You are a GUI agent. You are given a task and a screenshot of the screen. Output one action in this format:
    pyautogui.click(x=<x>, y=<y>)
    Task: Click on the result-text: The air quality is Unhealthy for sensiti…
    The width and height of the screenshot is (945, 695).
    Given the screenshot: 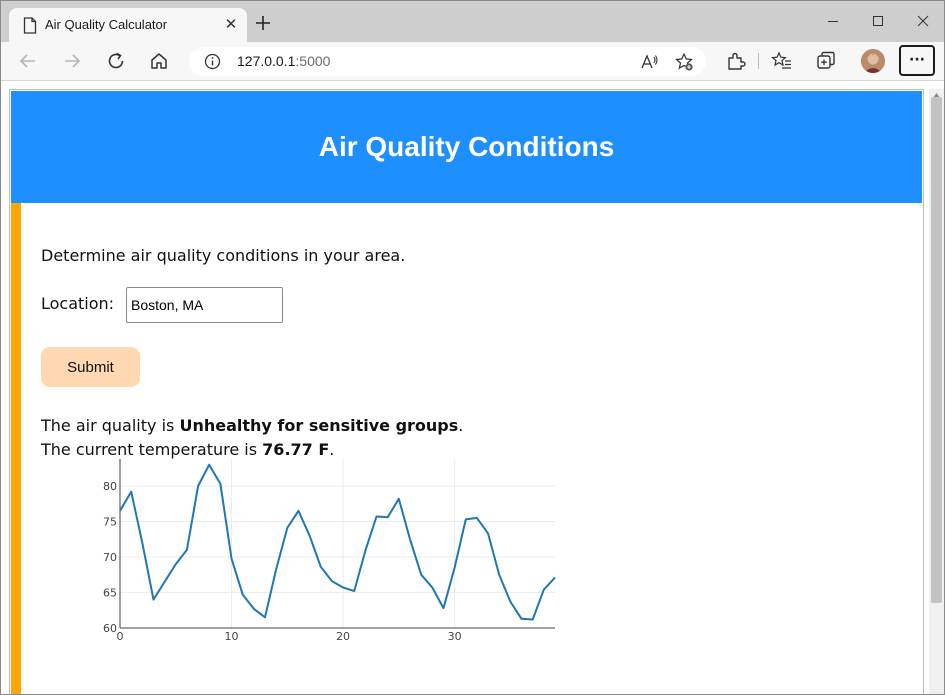 What is the action you would take?
    pyautogui.click(x=252, y=438)
    